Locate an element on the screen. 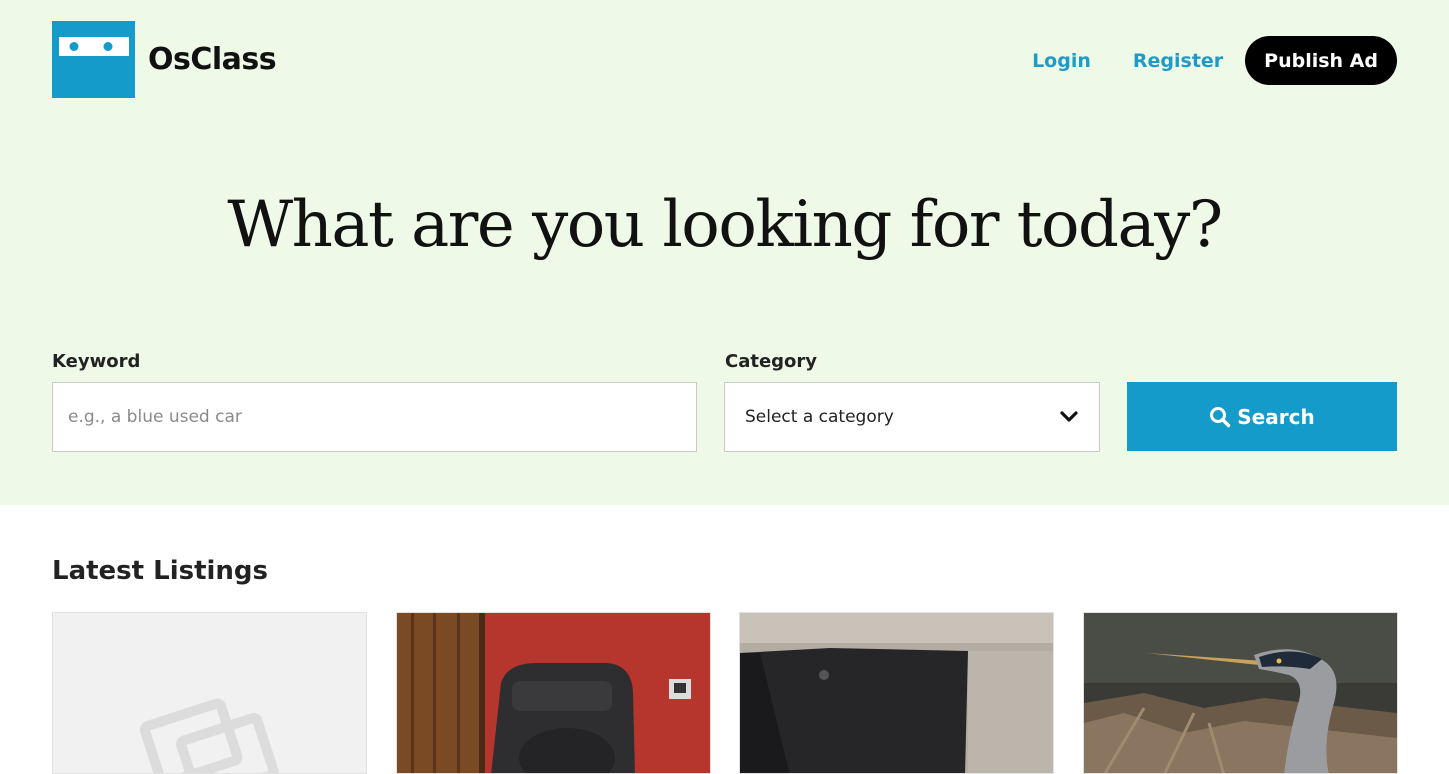 The image size is (1449, 774). search-icon is located at coordinates (1220, 416).